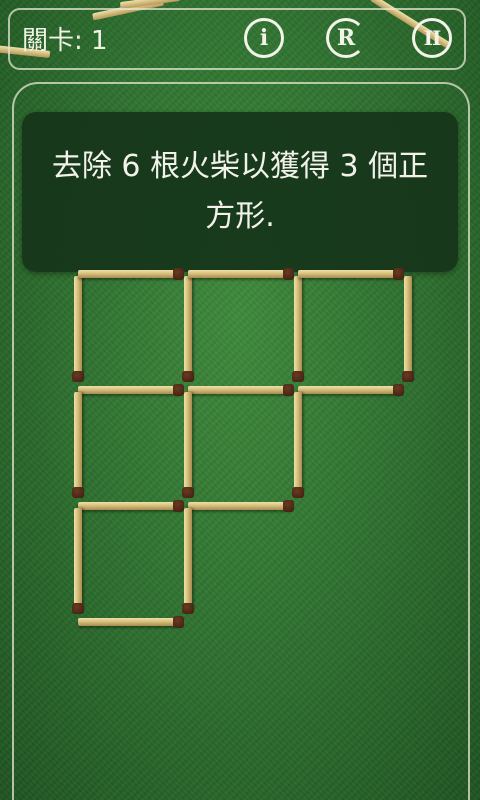  I want to click on instruction-text: 去除 6 根火柴以獲得 3 個正方形., so click(240, 191).